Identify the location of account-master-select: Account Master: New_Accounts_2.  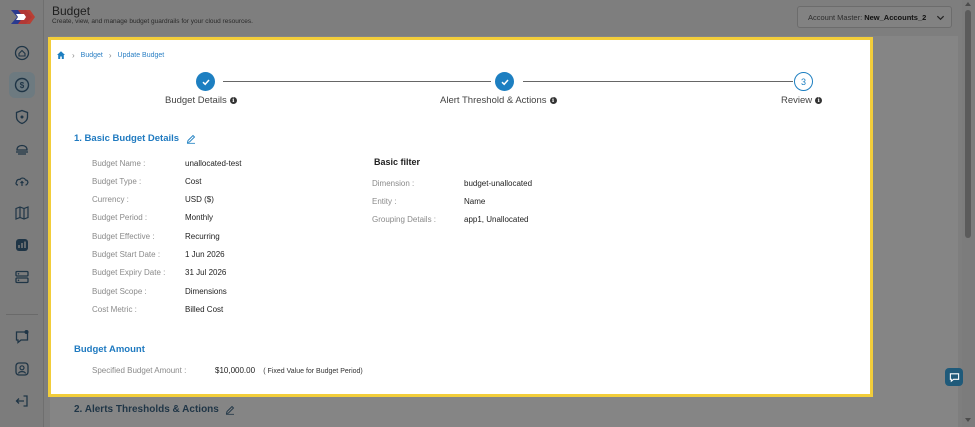
(874, 17).